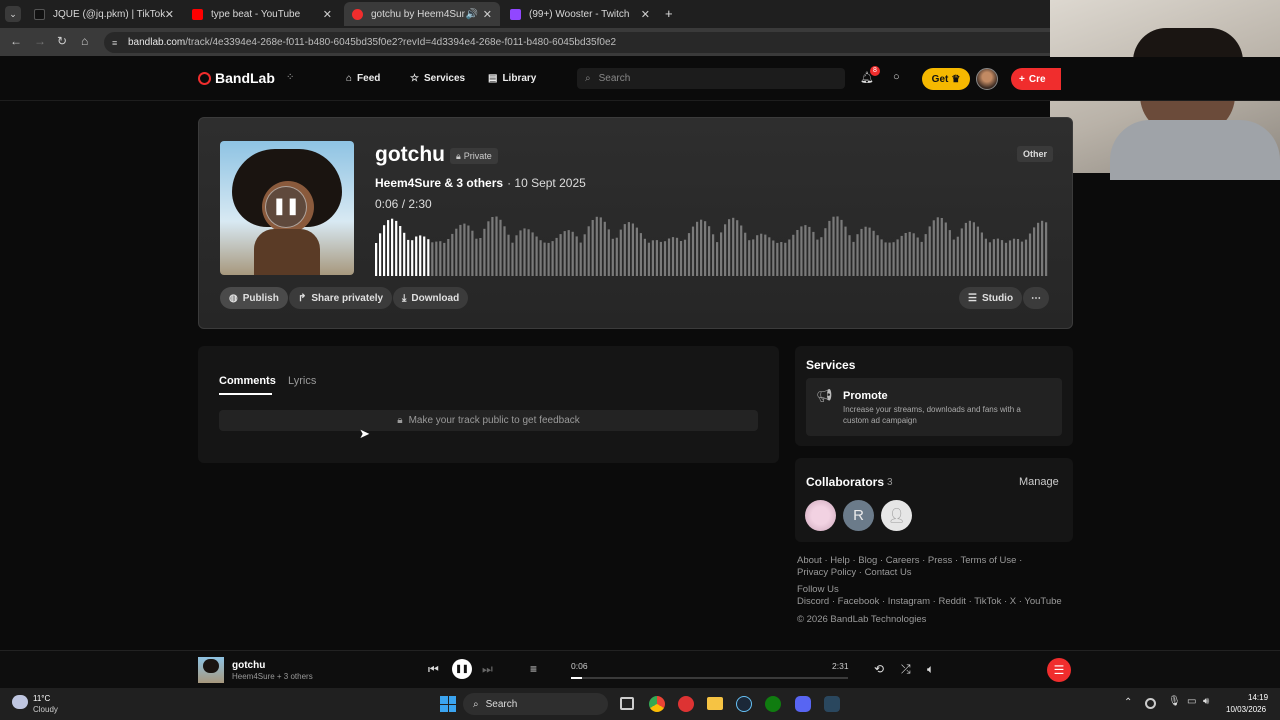  What do you see at coordinates (40, 41) in the screenshot?
I see `forward-icon: →` at bounding box center [40, 41].